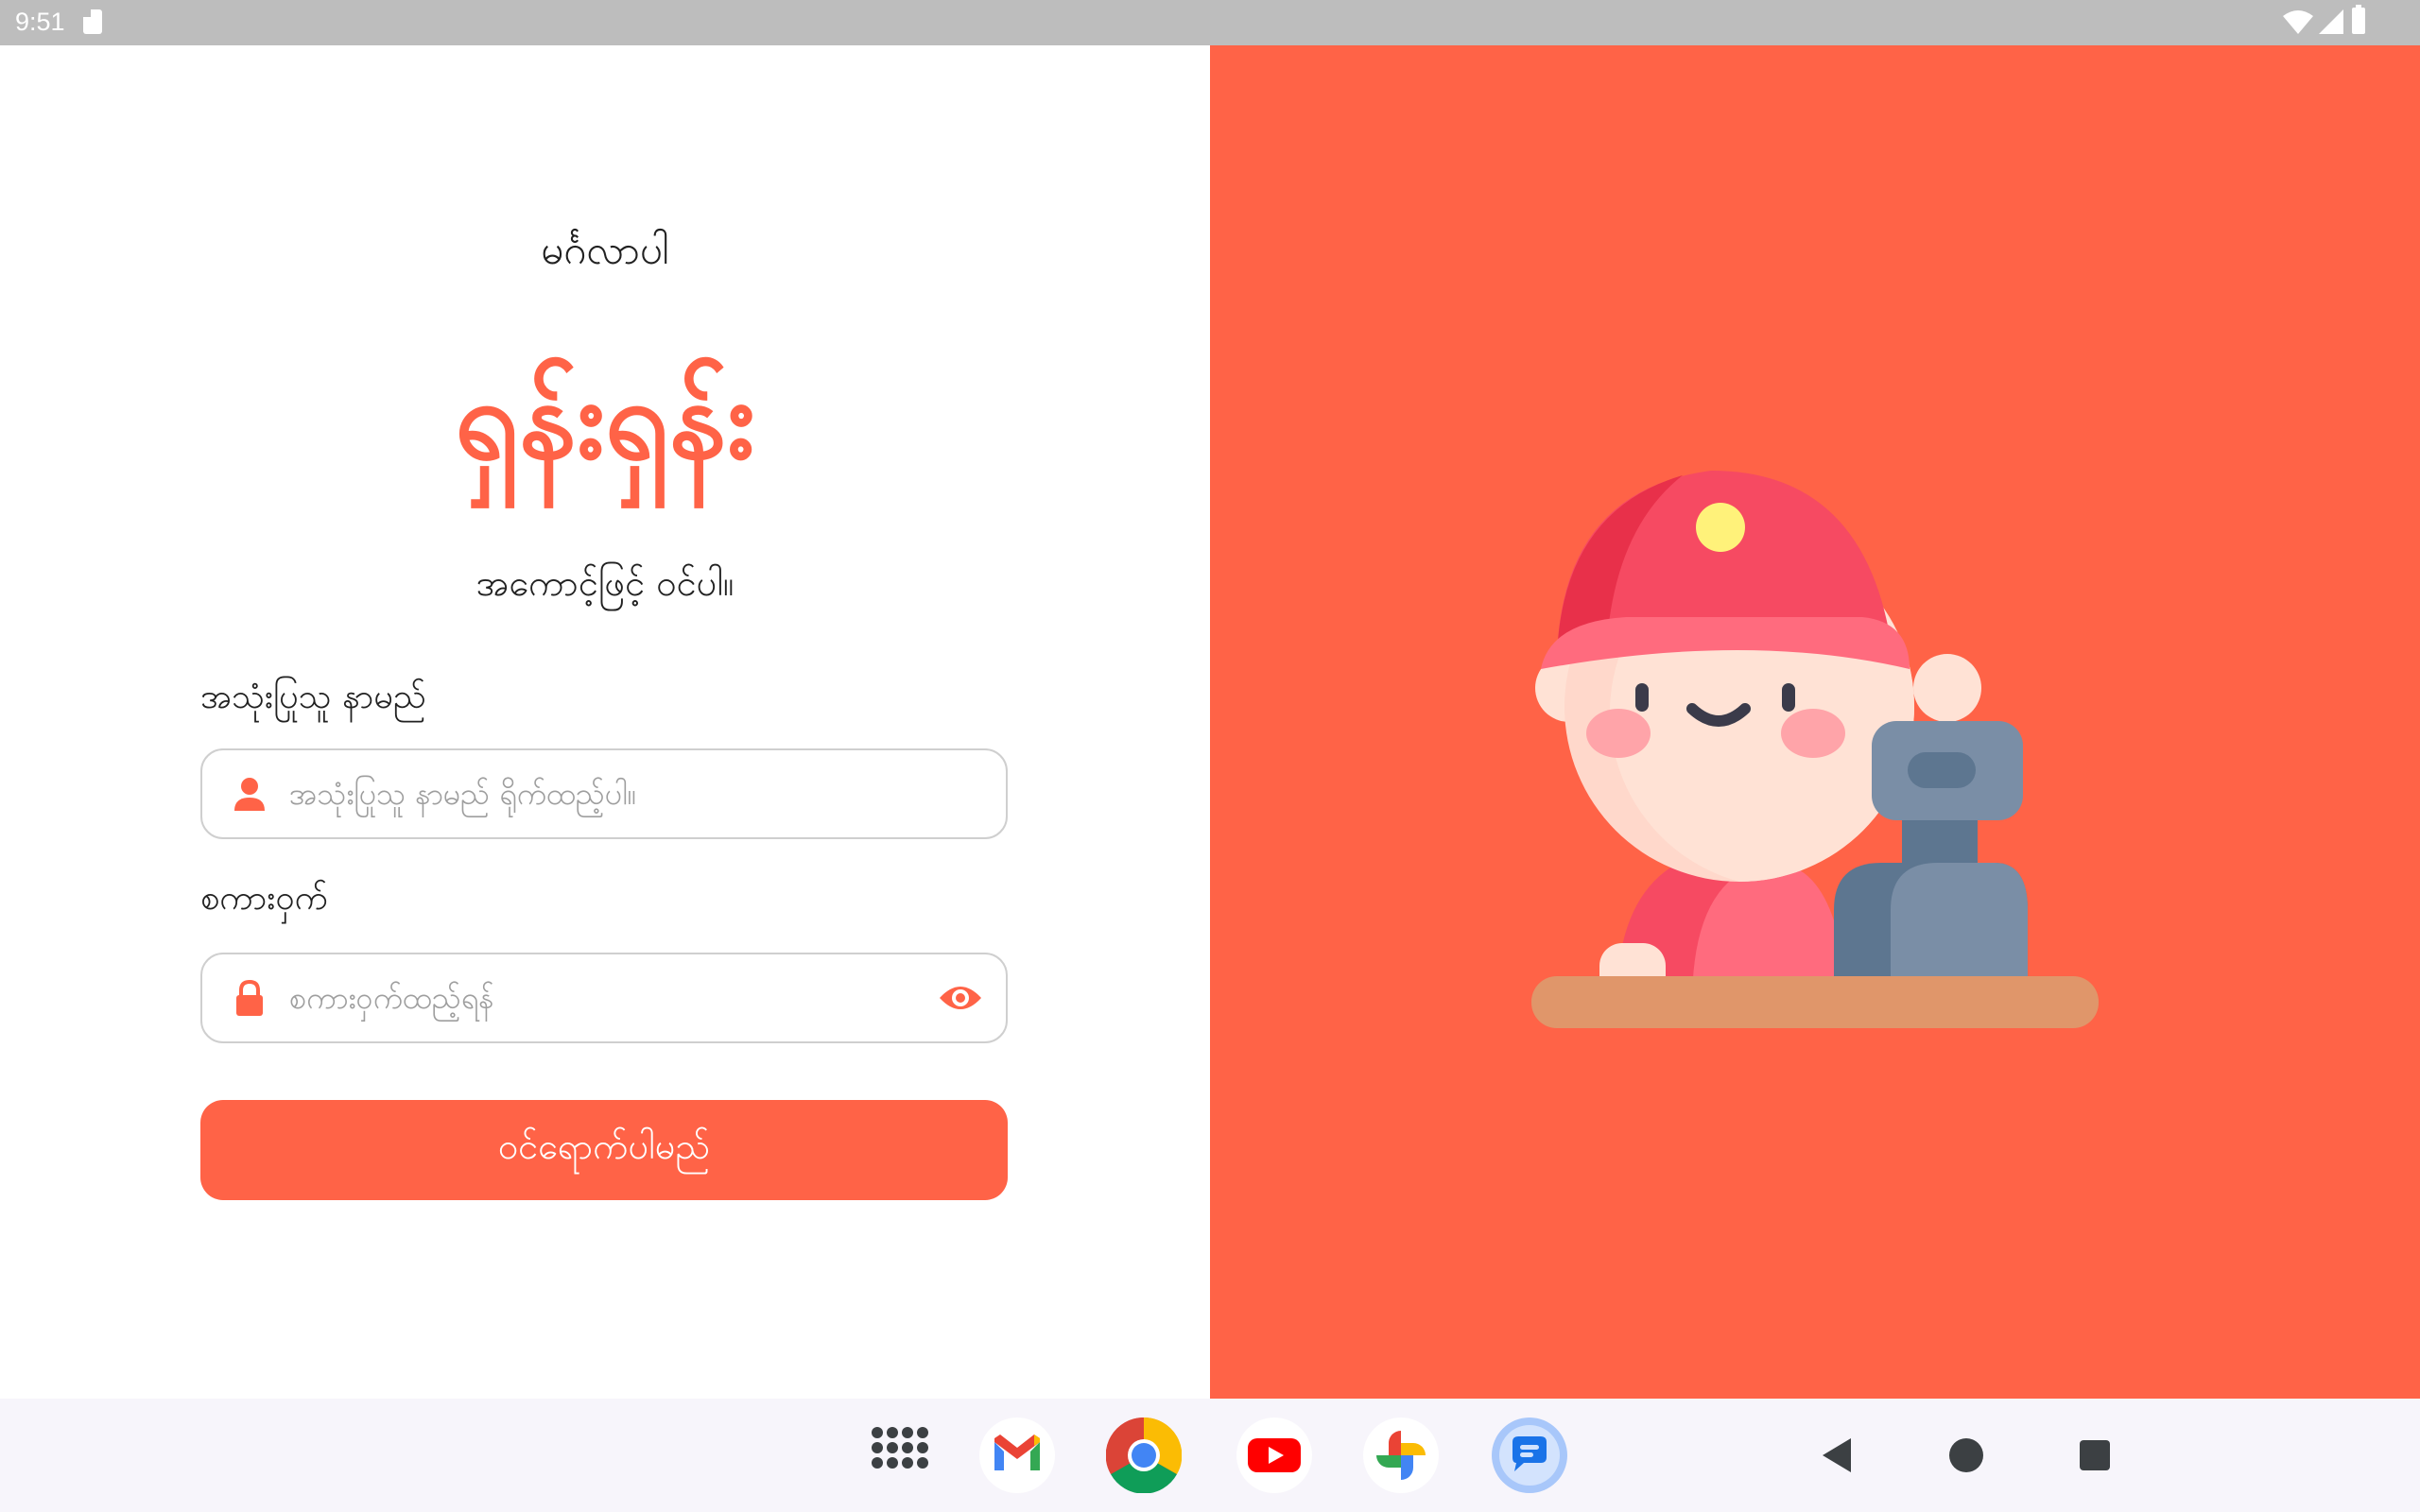 This screenshot has width=2420, height=1512. What do you see at coordinates (591, 997) in the screenshot?
I see `password-input` at bounding box center [591, 997].